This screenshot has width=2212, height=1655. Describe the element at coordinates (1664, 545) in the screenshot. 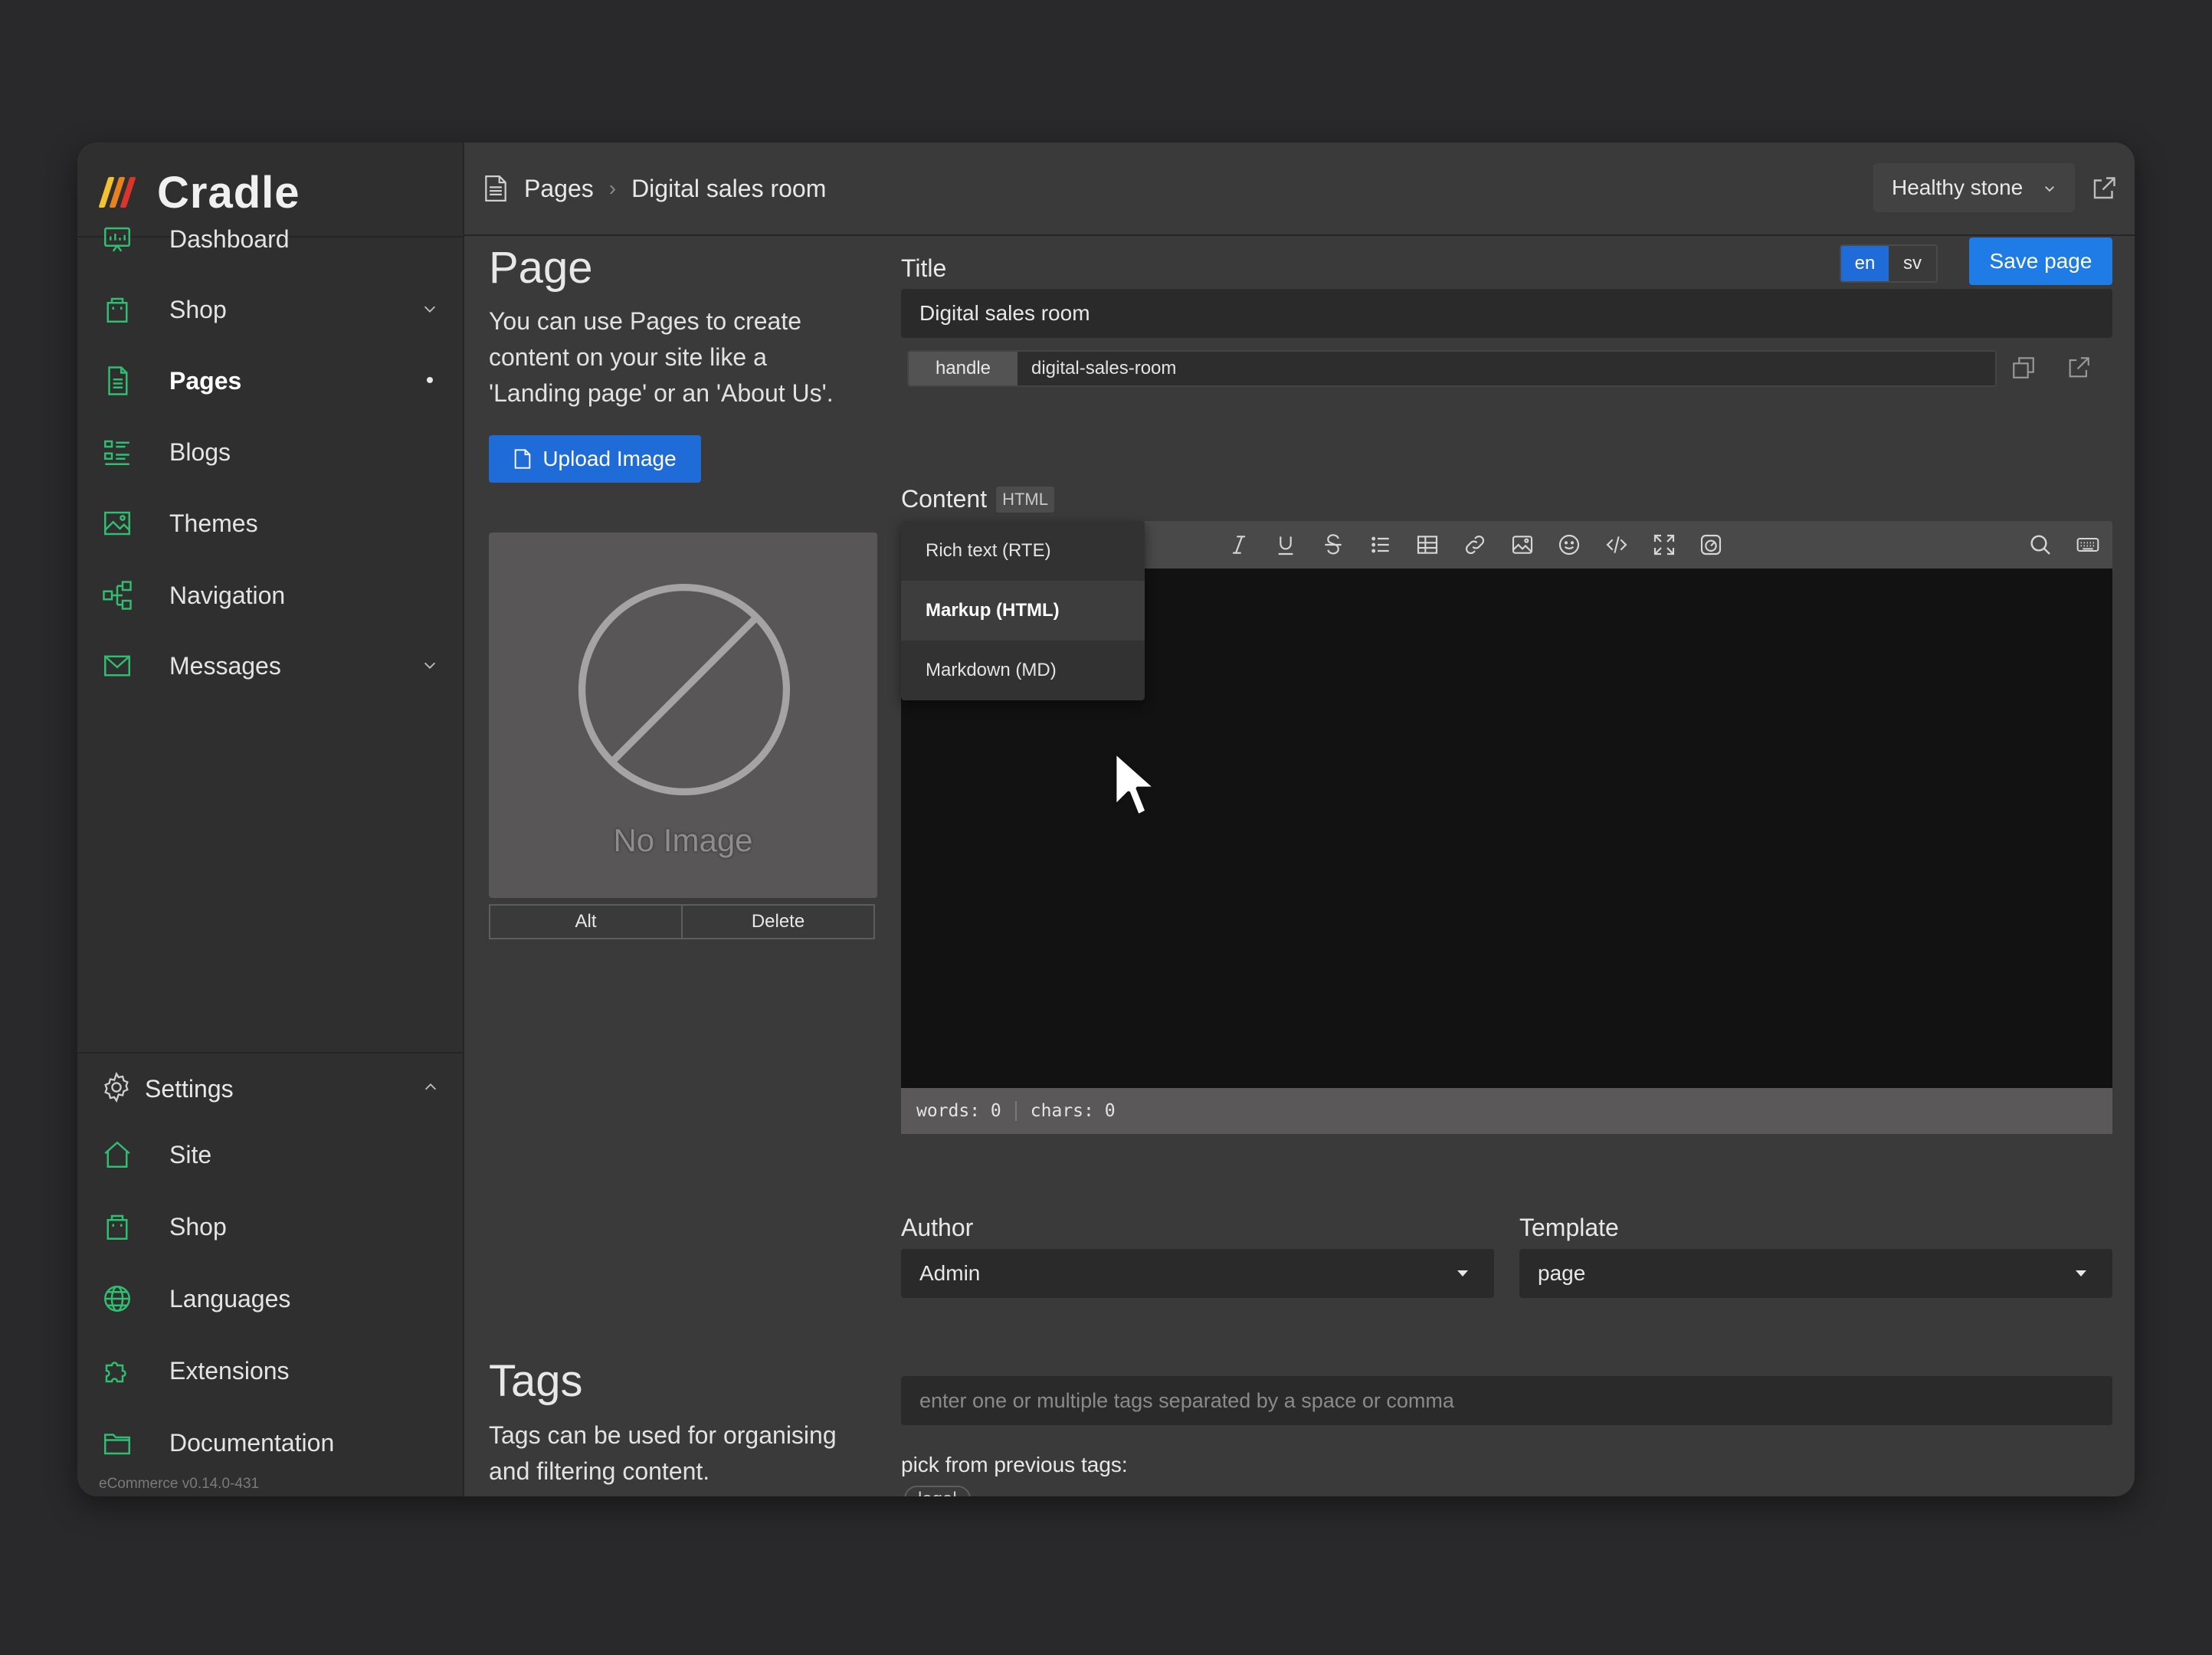

I see `fullscreen-icon` at that location.